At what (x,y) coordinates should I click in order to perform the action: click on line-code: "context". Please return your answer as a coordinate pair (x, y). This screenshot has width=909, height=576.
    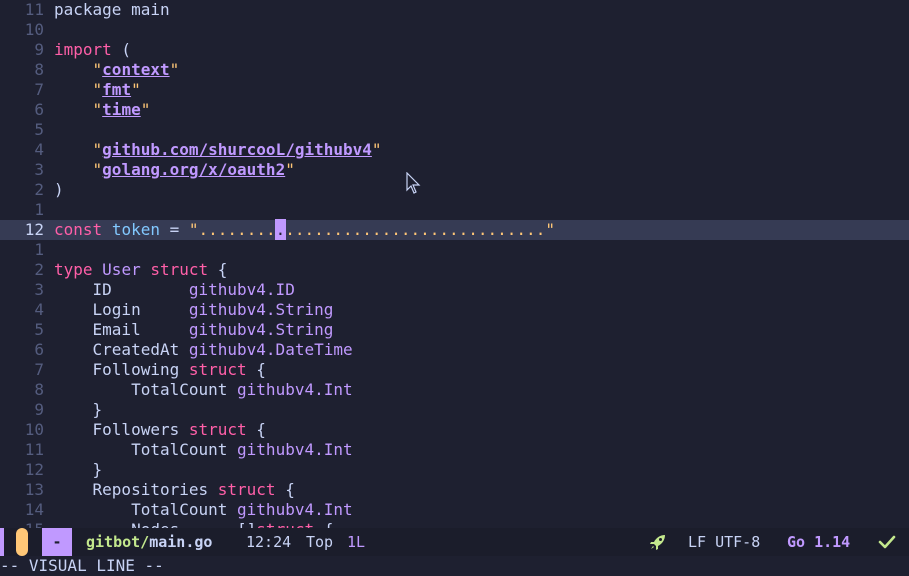
    Looking at the image, I should click on (117, 70).